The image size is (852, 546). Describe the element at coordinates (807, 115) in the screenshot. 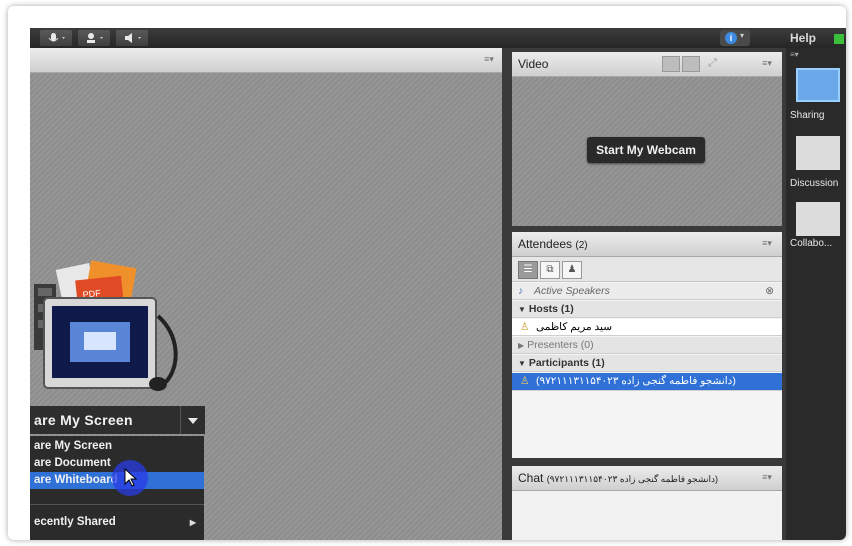

I see `layout-sharing-label: Sharing` at that location.